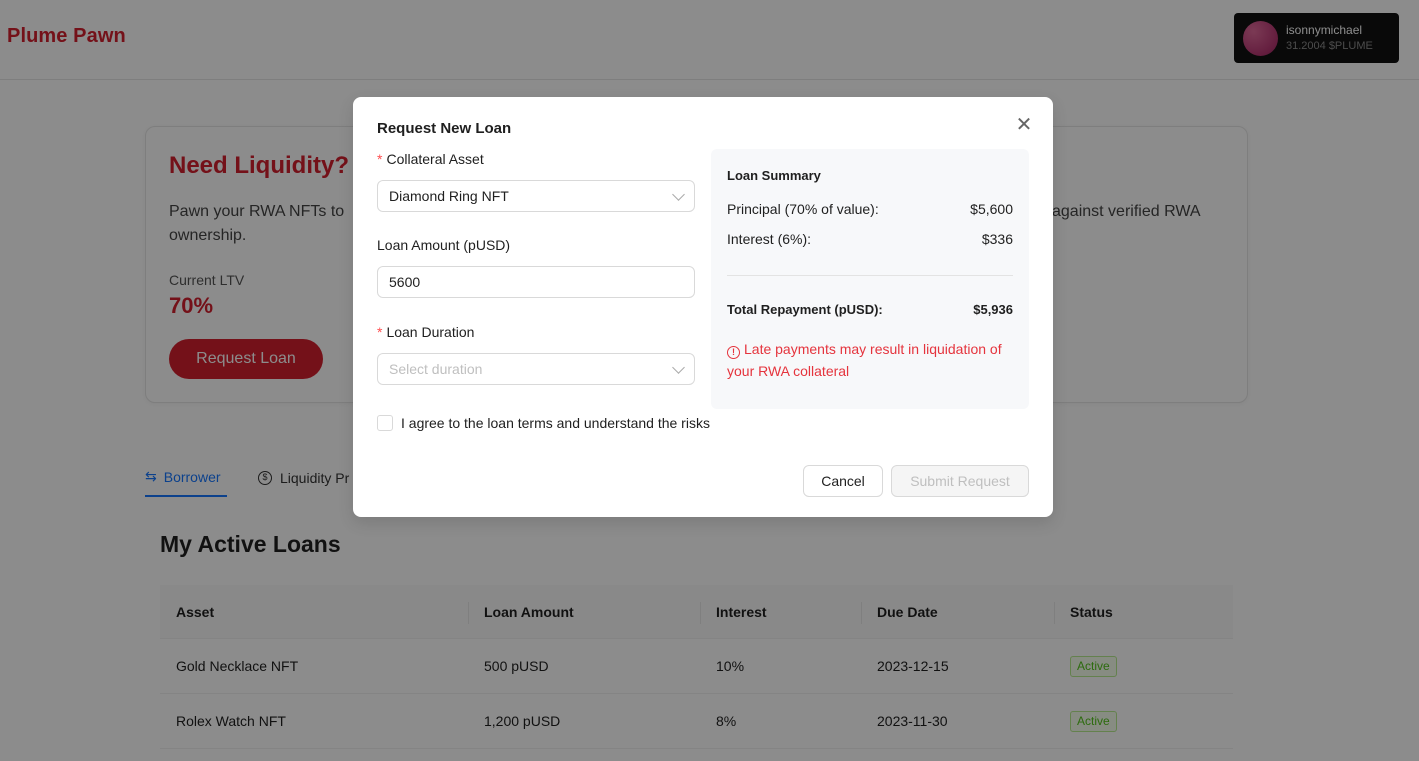  Describe the element at coordinates (426, 332) in the screenshot. I see `loan-duration-label: * Loan Duration` at that location.